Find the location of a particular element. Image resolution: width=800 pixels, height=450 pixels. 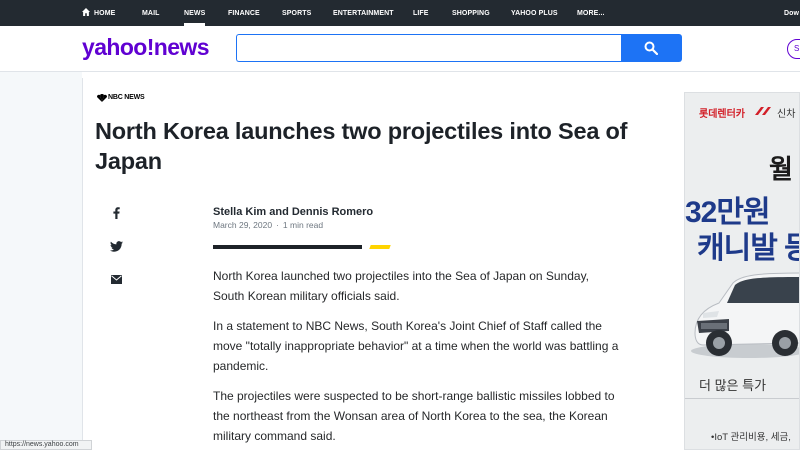

byline-accent is located at coordinates (380, 247).